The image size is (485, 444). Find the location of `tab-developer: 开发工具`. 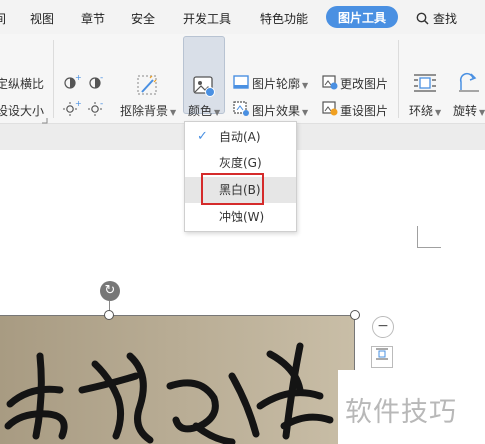

tab-developer: 开发工具 is located at coordinates (207, 18).